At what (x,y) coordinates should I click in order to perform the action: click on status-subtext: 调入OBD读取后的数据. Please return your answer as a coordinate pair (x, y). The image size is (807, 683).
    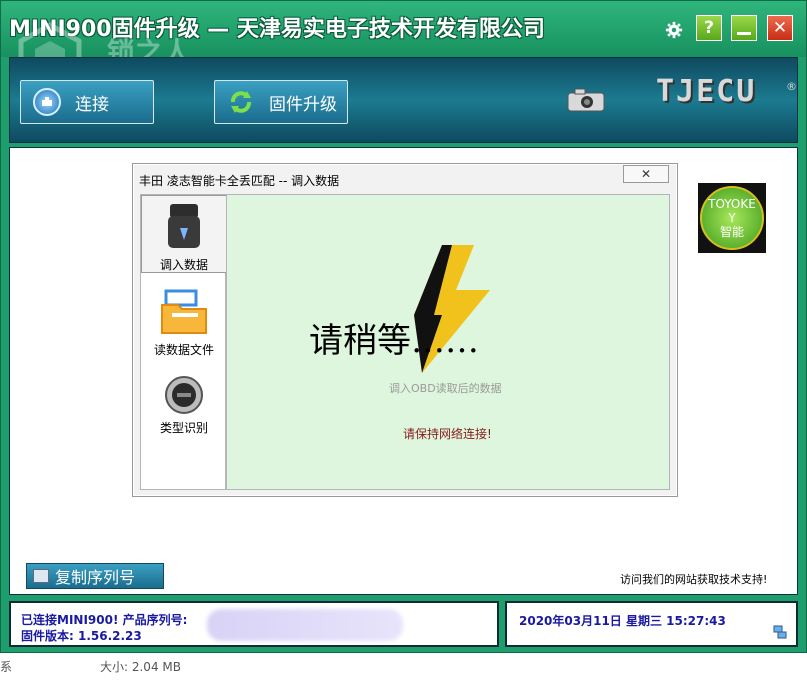
    Looking at the image, I should click on (445, 388).